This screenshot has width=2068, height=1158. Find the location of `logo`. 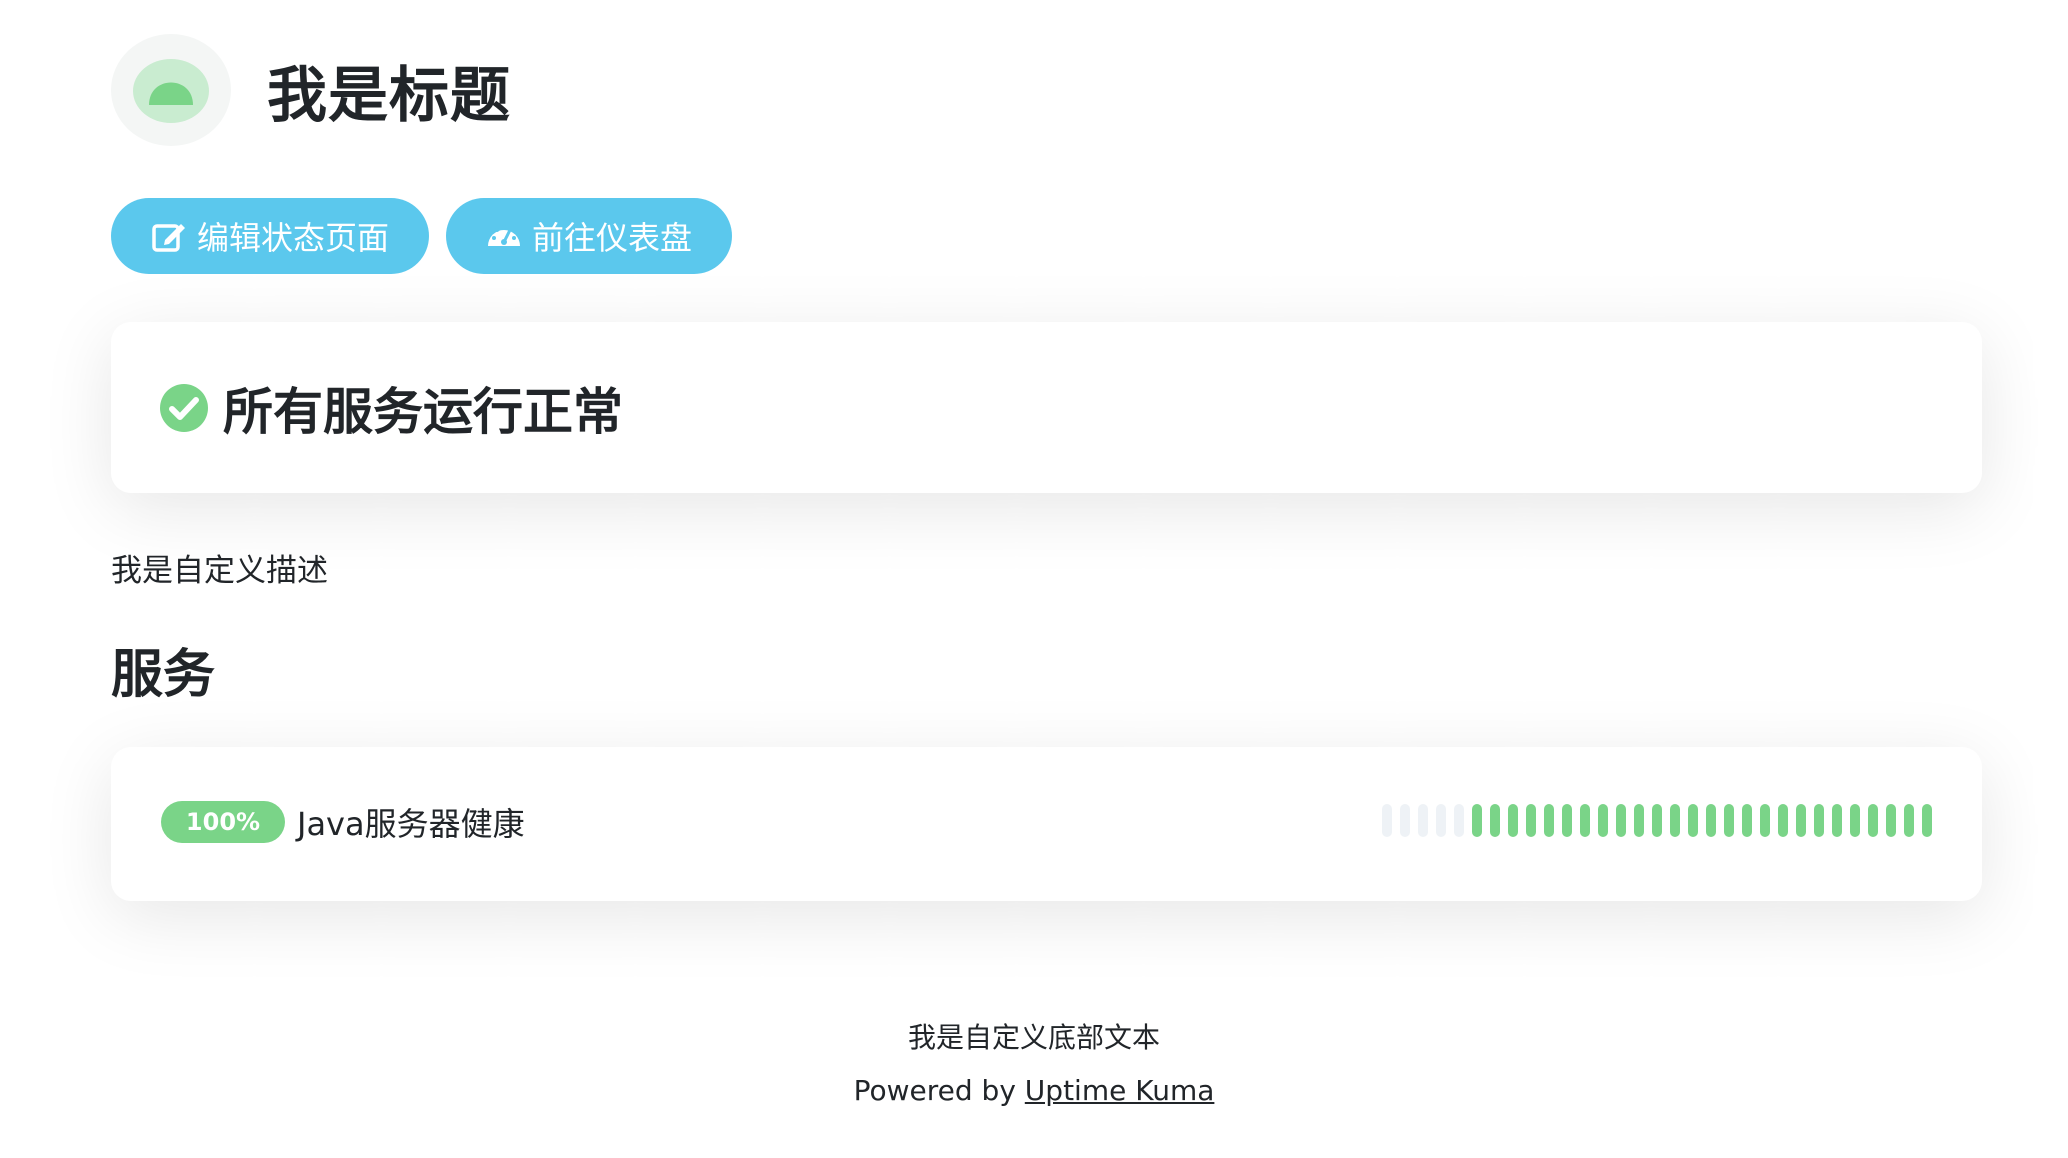

logo is located at coordinates (171, 90).